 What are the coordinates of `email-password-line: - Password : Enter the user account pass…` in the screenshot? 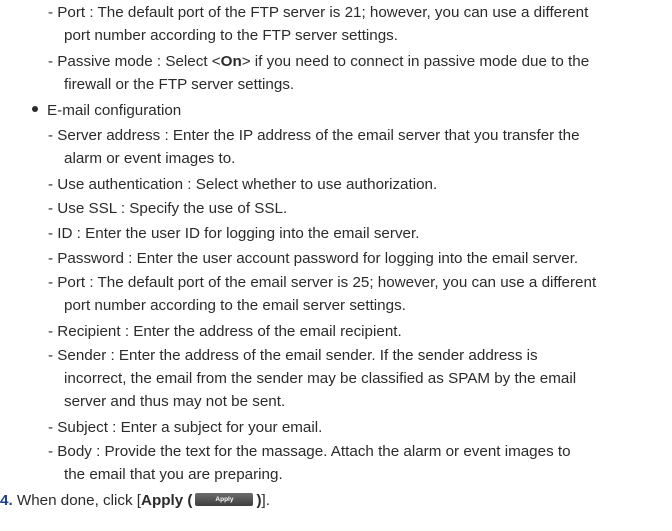 It's located at (313, 258).